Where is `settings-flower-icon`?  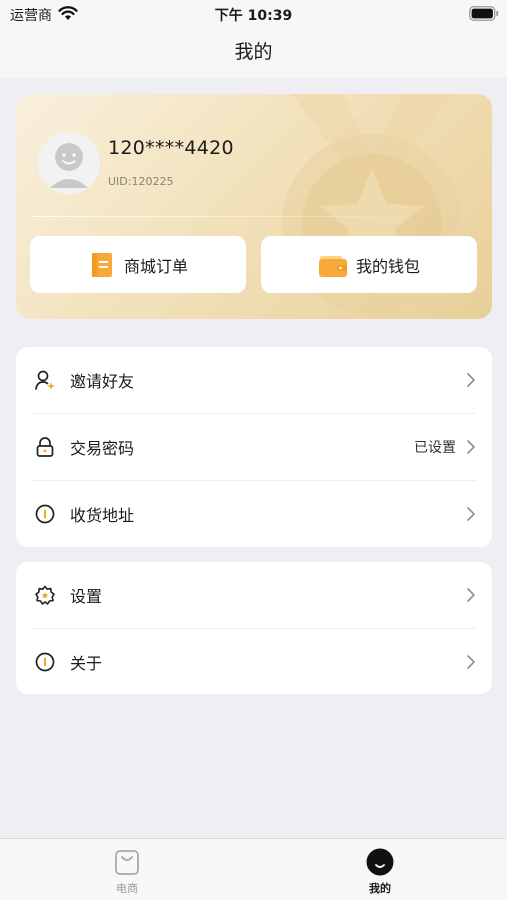 settings-flower-icon is located at coordinates (45, 595).